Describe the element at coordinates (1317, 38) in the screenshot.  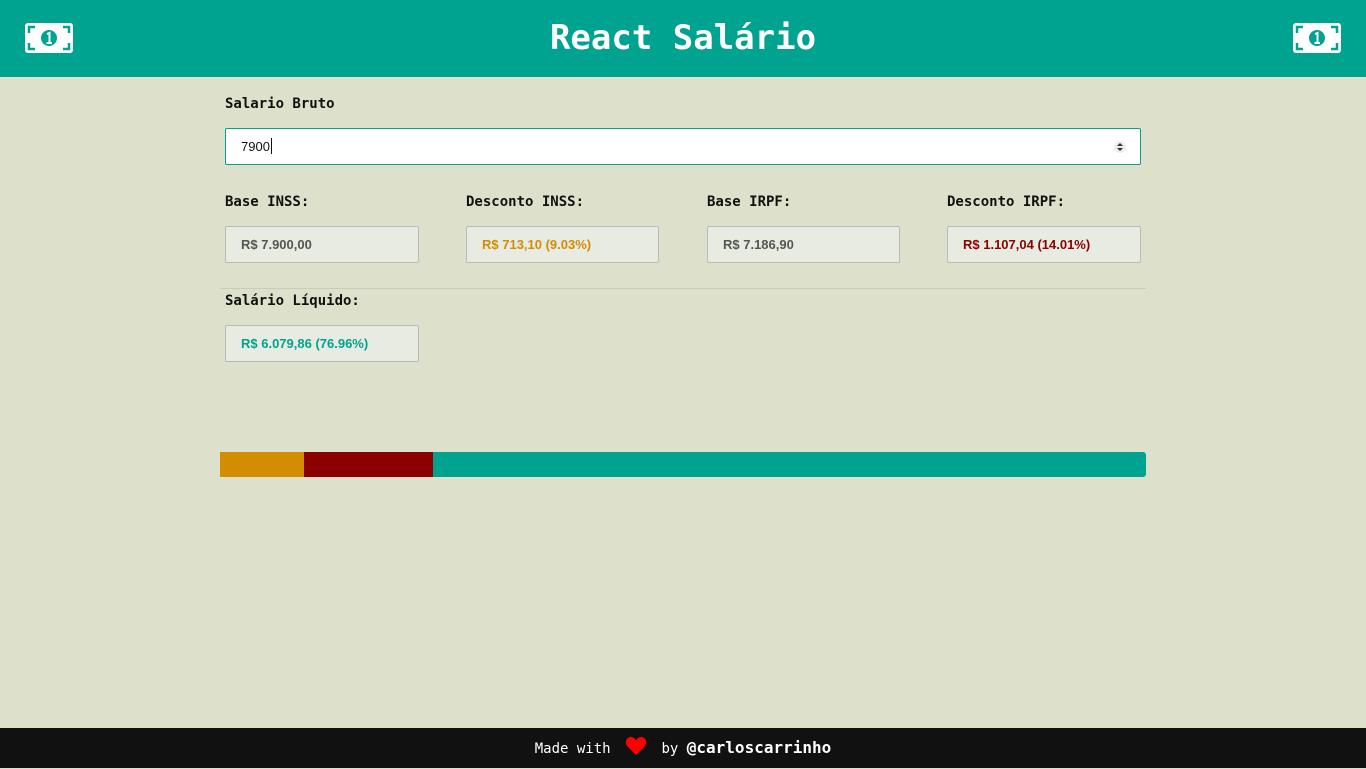
I see `money-bill-icon` at that location.